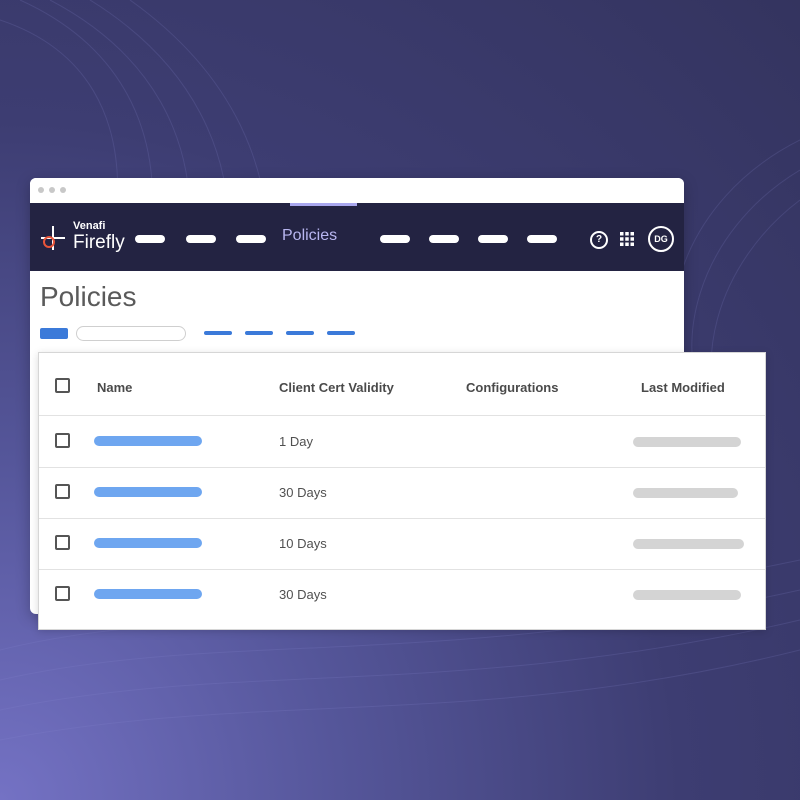 The height and width of the screenshot is (800, 800). What do you see at coordinates (309, 236) in the screenshot?
I see `nav-item-policies: Policies` at bounding box center [309, 236].